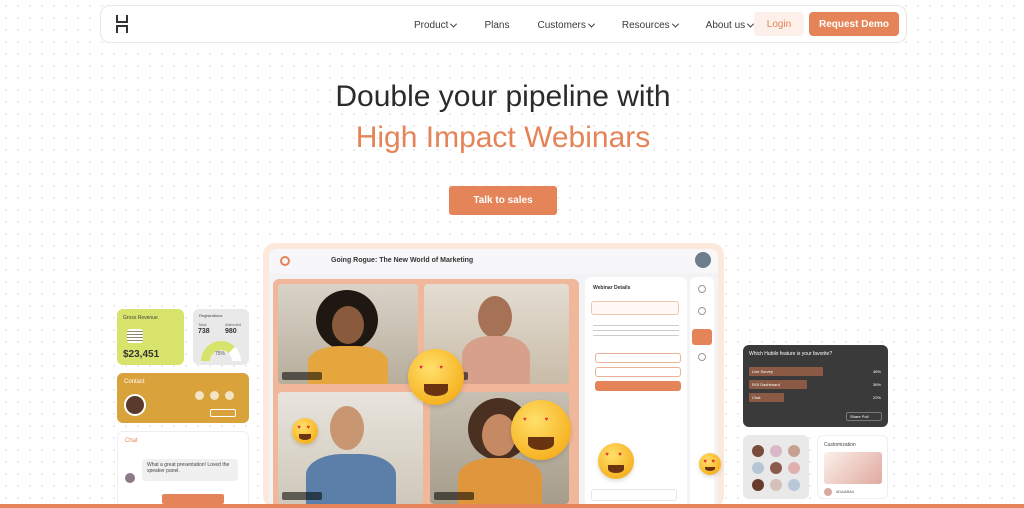 This screenshot has width=1024, height=508. I want to click on question-field, so click(635, 308).